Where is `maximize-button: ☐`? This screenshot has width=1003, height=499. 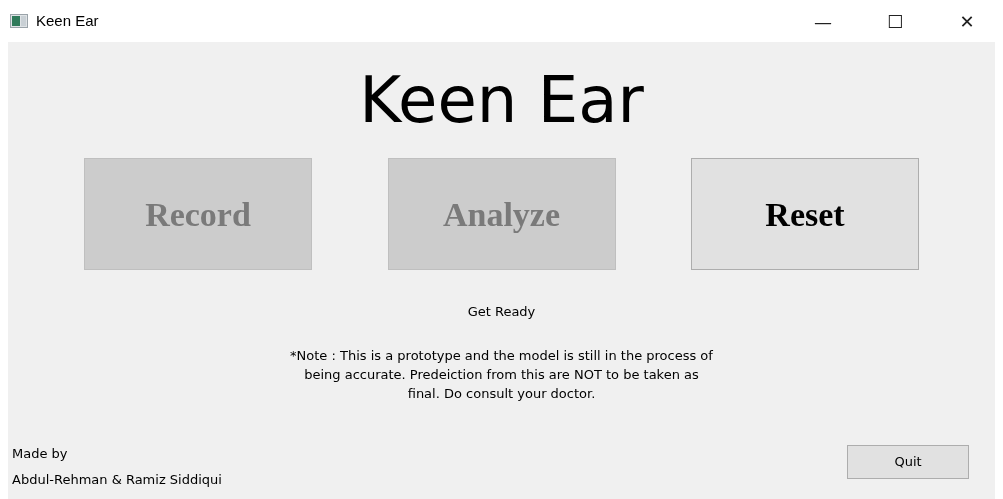
maximize-button: ☐ is located at coordinates (895, 21).